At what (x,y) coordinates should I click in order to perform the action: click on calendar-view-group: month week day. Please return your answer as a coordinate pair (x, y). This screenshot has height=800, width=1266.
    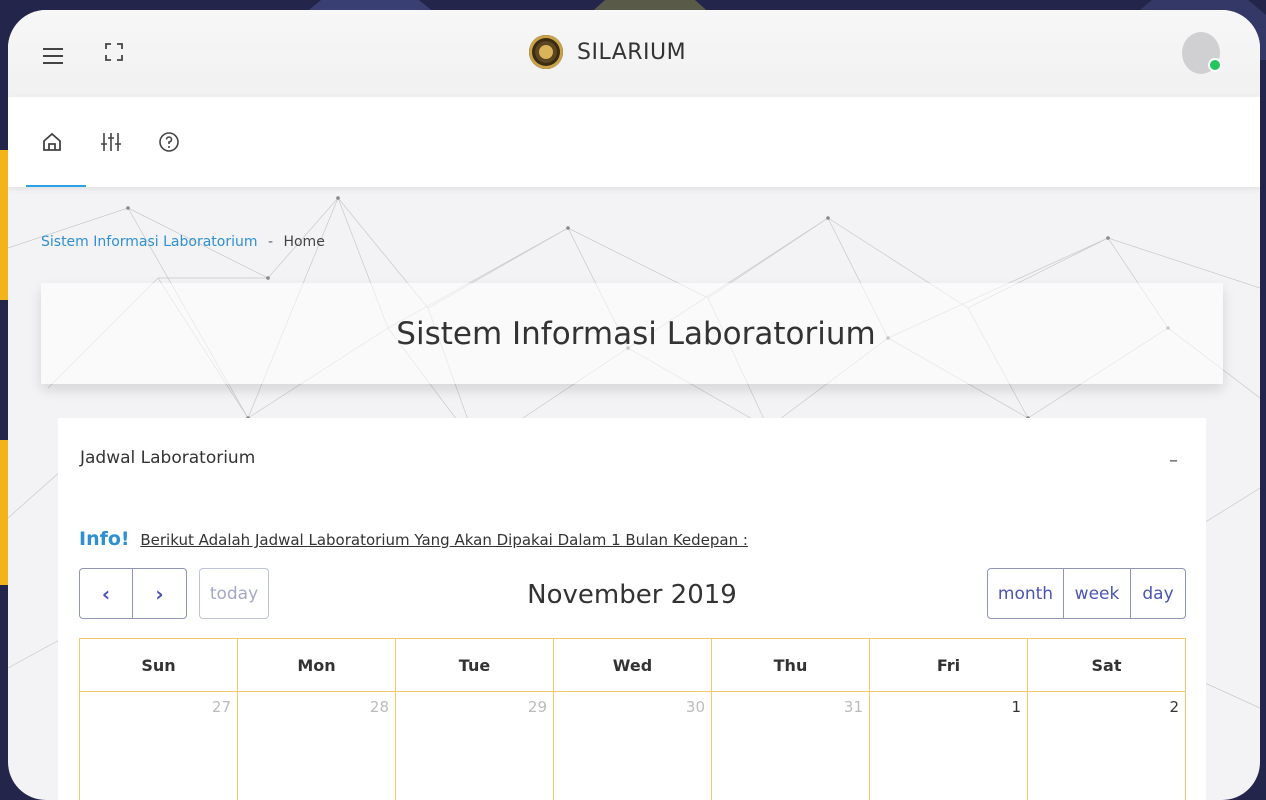
    Looking at the image, I should click on (1086, 593).